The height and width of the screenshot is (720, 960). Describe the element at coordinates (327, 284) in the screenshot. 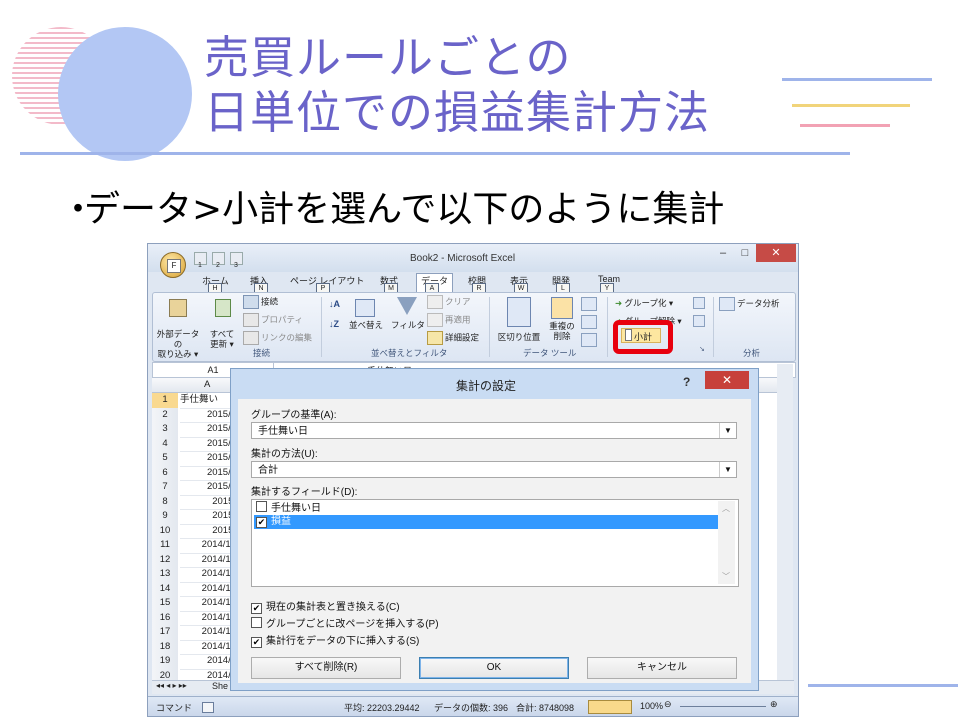

I see `tab-page-layout: ページ レイアウト P` at that location.